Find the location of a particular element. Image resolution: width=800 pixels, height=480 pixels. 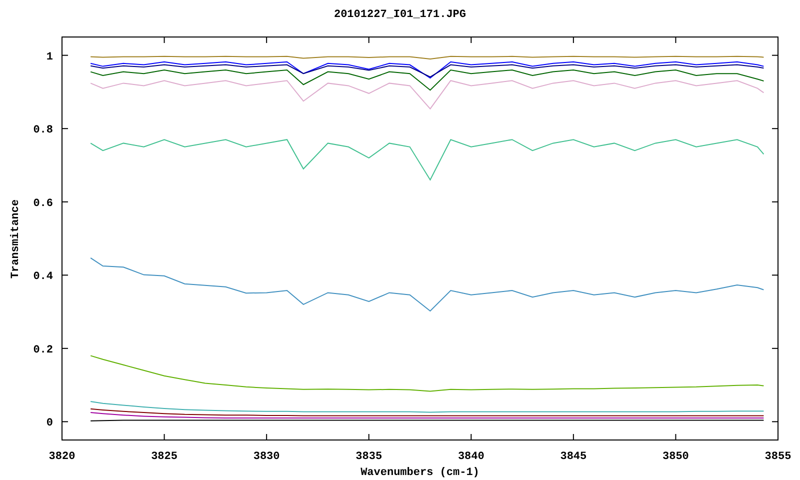

axis-tick-label: 0.4 is located at coordinates (43, 277).